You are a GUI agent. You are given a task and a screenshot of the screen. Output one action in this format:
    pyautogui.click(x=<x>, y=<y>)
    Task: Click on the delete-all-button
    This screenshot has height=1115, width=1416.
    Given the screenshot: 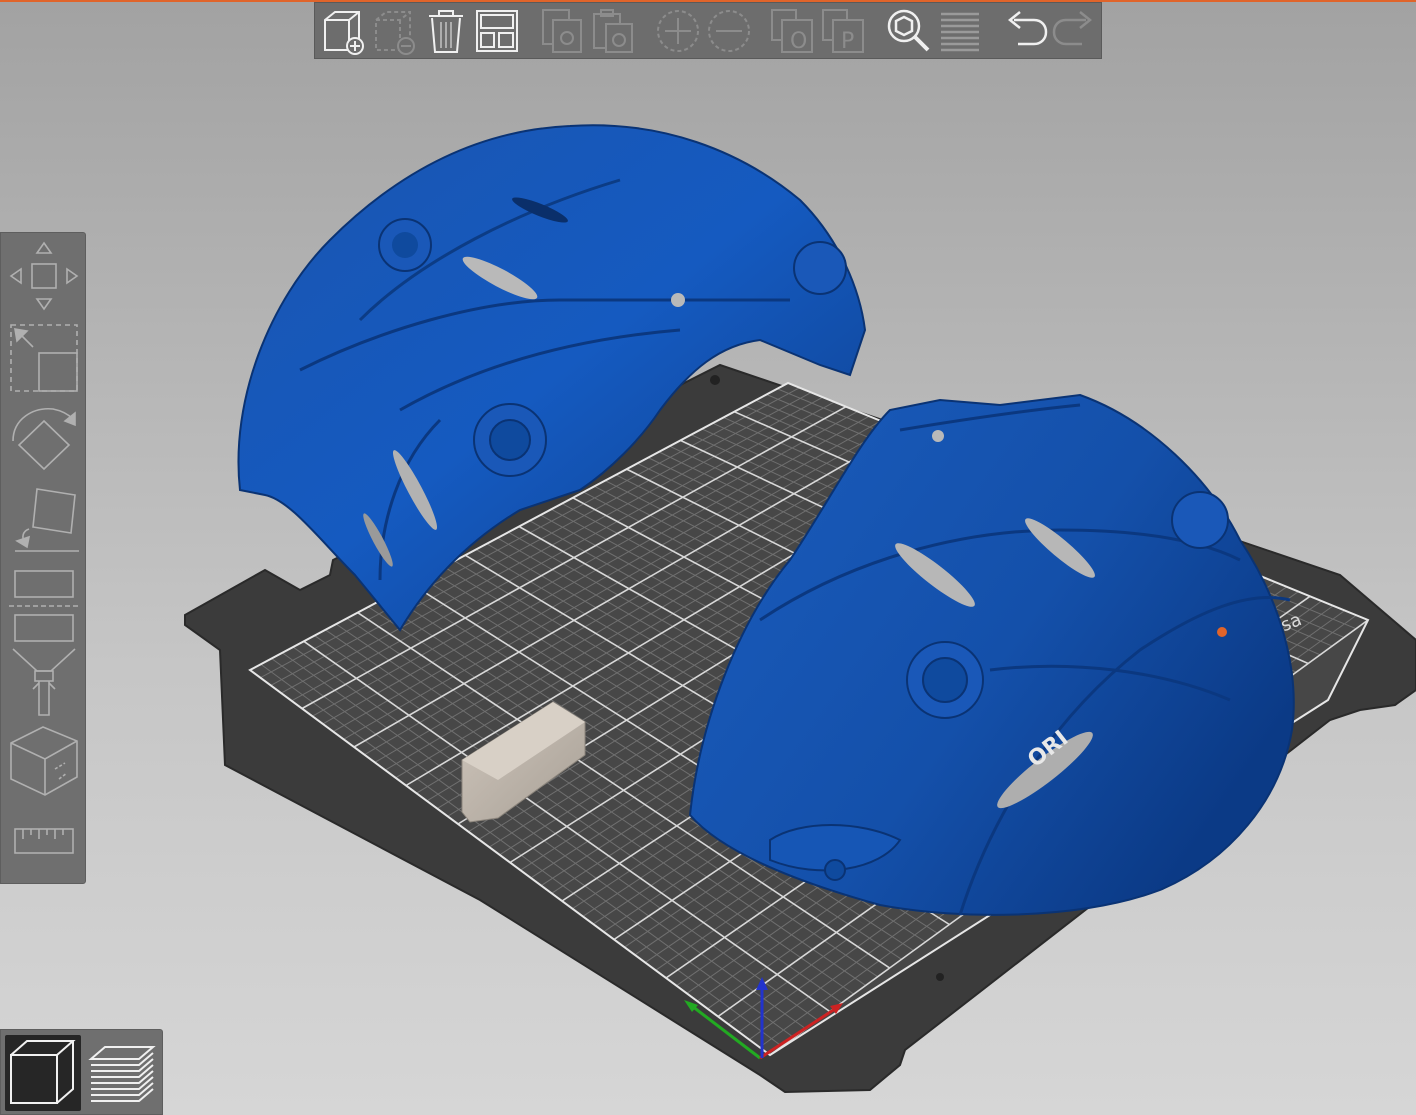 What is the action you would take?
    pyautogui.click(x=446, y=31)
    